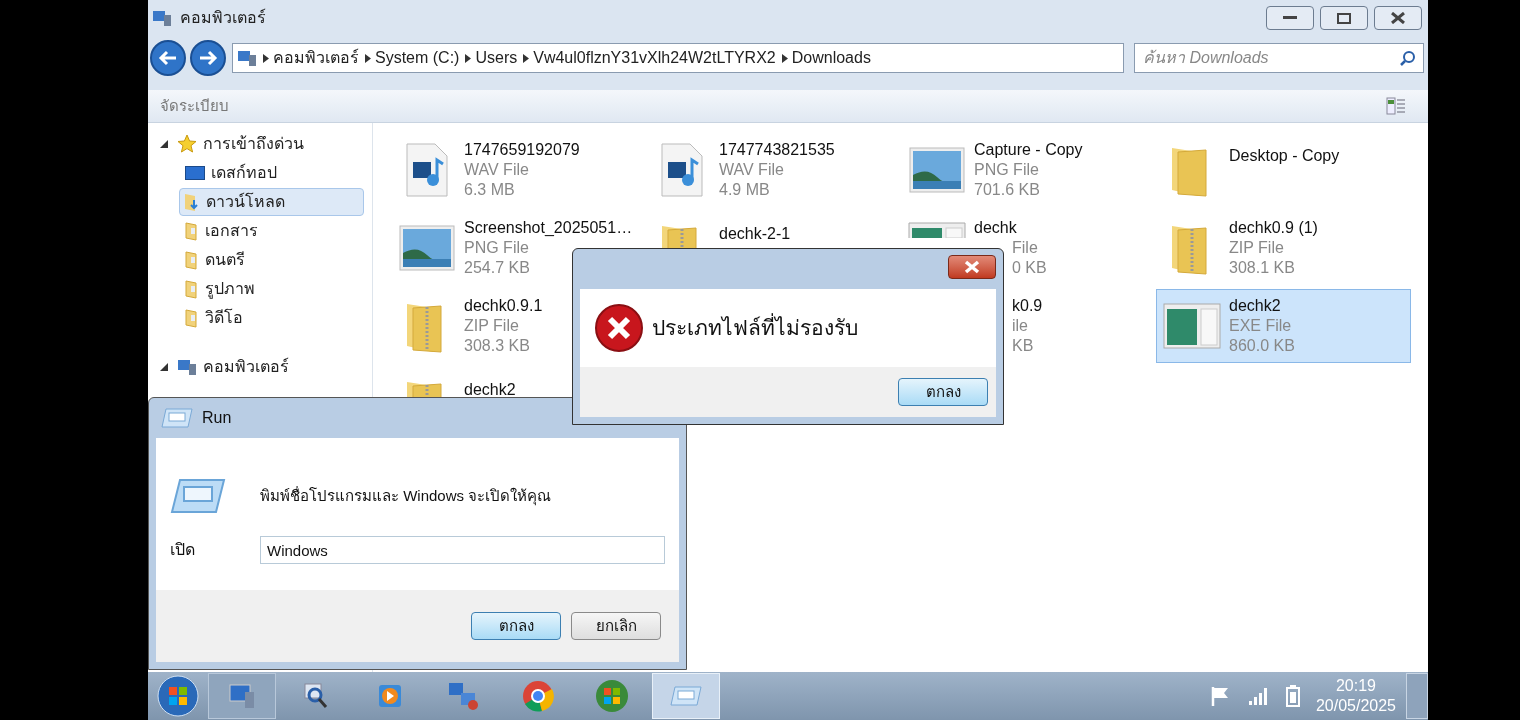  What do you see at coordinates (497, 346) in the screenshot?
I see `file-size: 308.3 KB` at bounding box center [497, 346].